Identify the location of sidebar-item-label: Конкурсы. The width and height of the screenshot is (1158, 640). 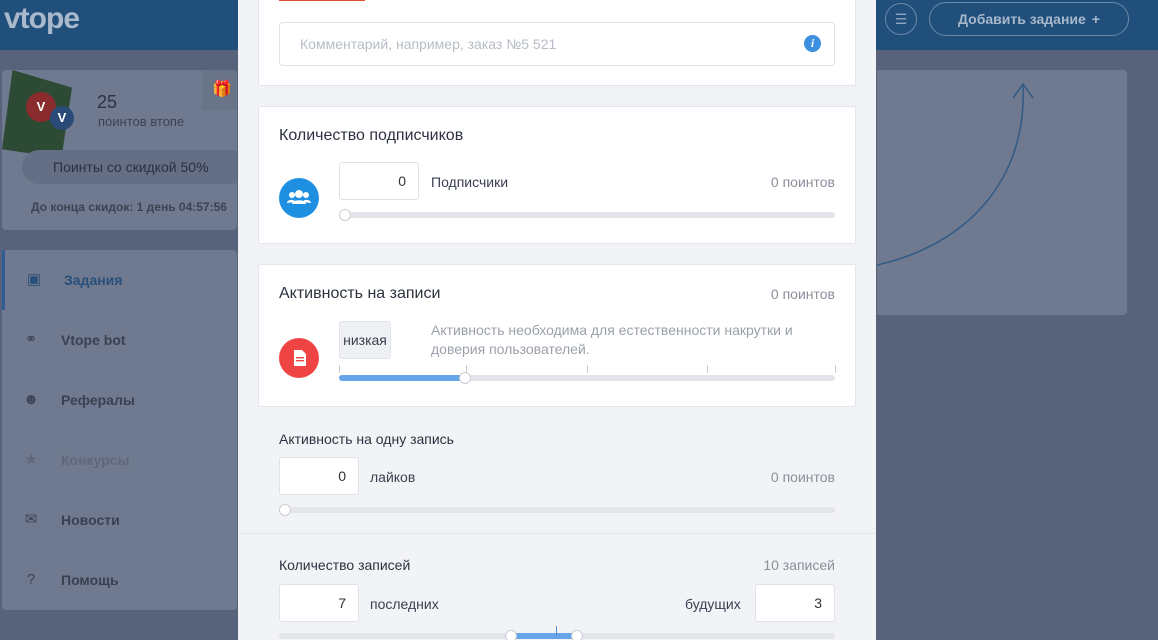
(95, 460).